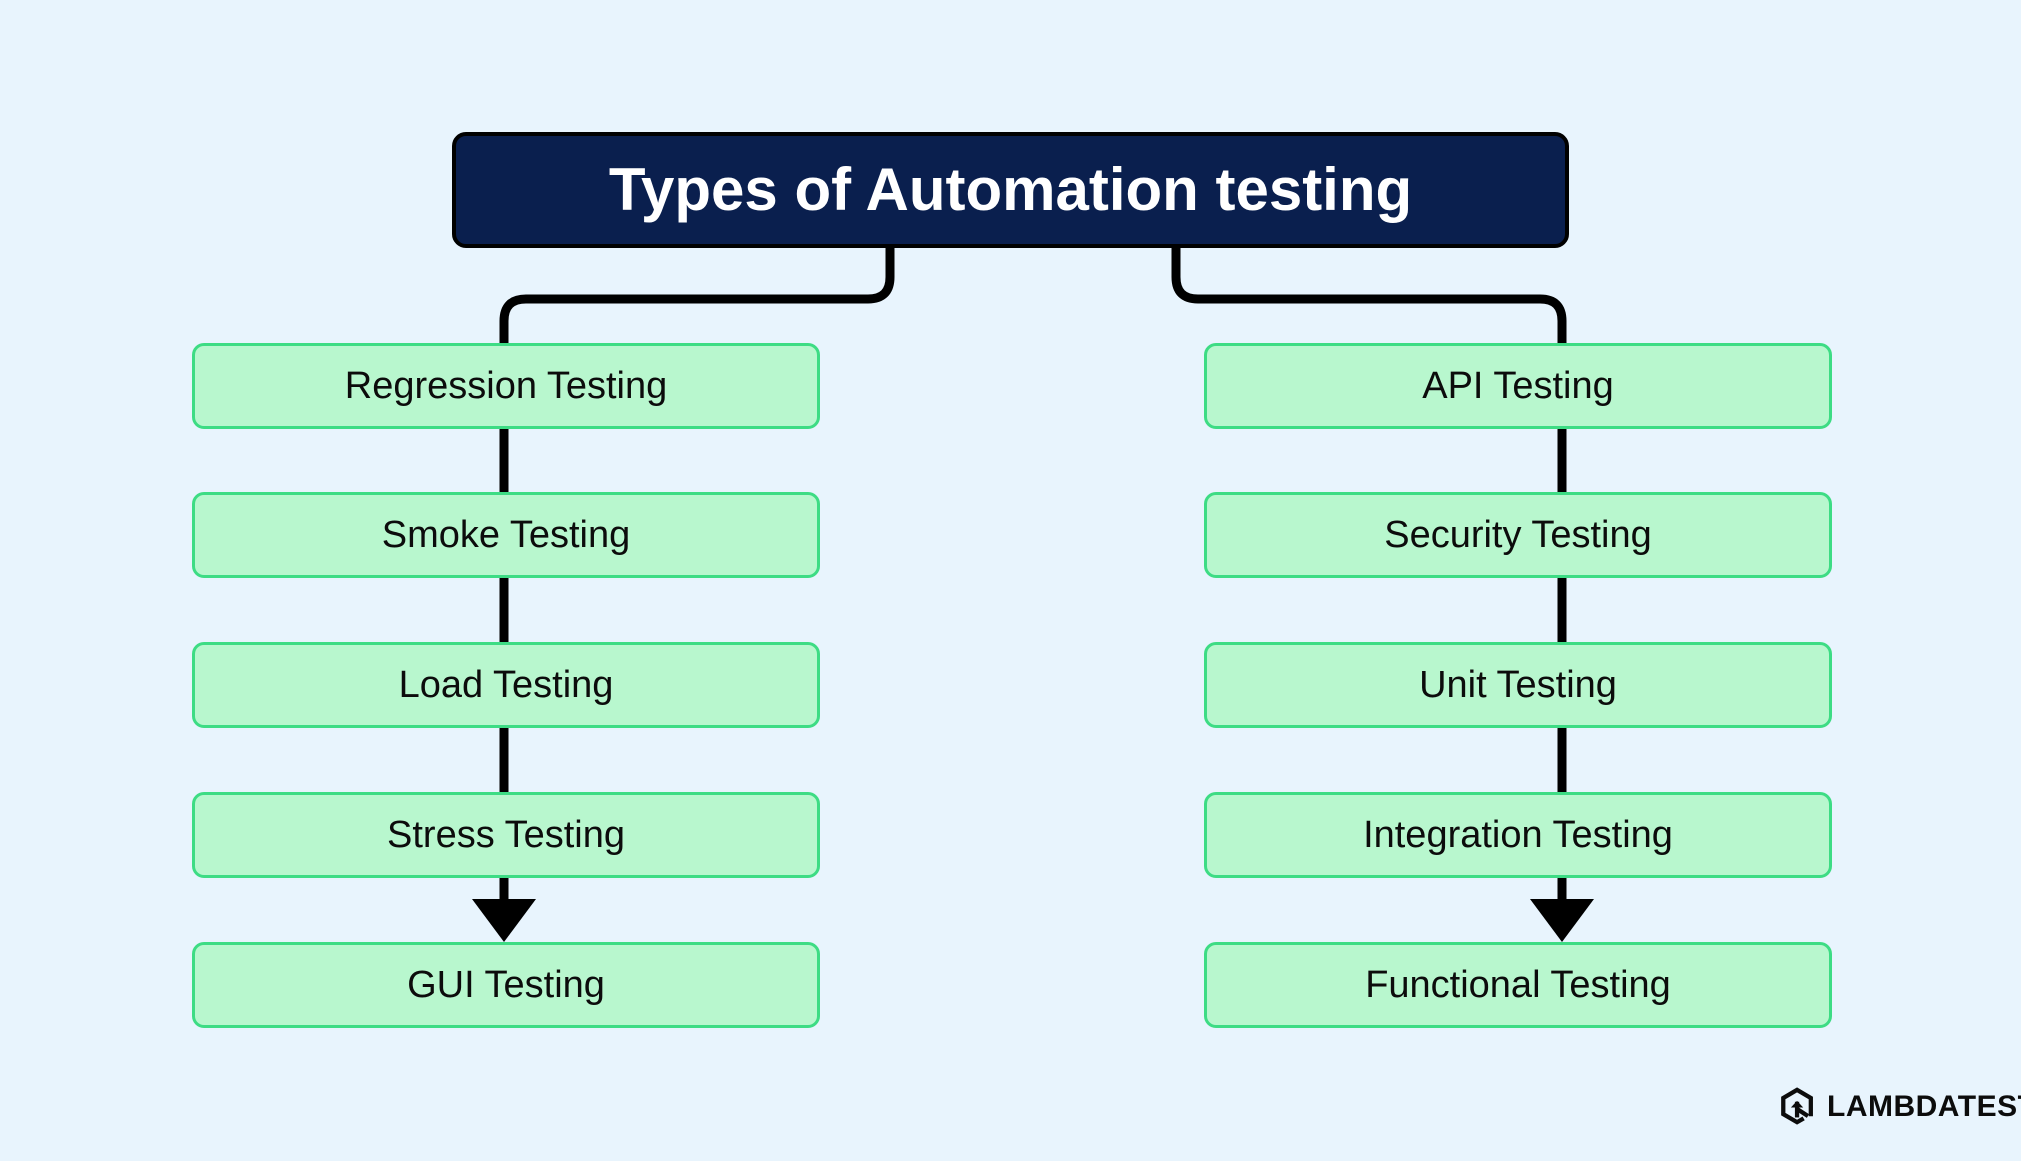 The height and width of the screenshot is (1161, 2021). I want to click on node-label: Regression Testing, so click(506, 386).